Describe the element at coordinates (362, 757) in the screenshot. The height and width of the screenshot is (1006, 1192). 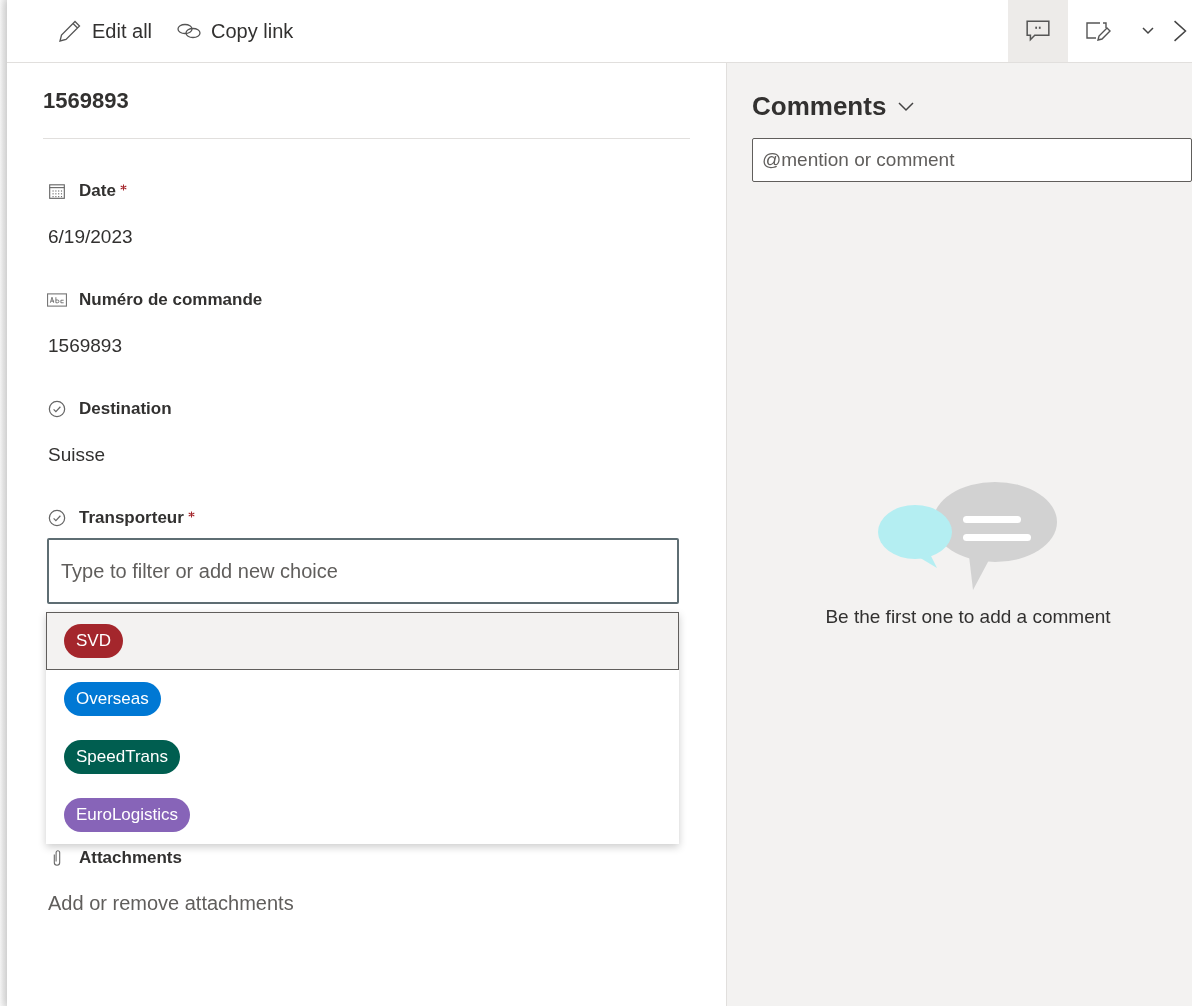
I see `choice-option: SpeedTrans` at that location.